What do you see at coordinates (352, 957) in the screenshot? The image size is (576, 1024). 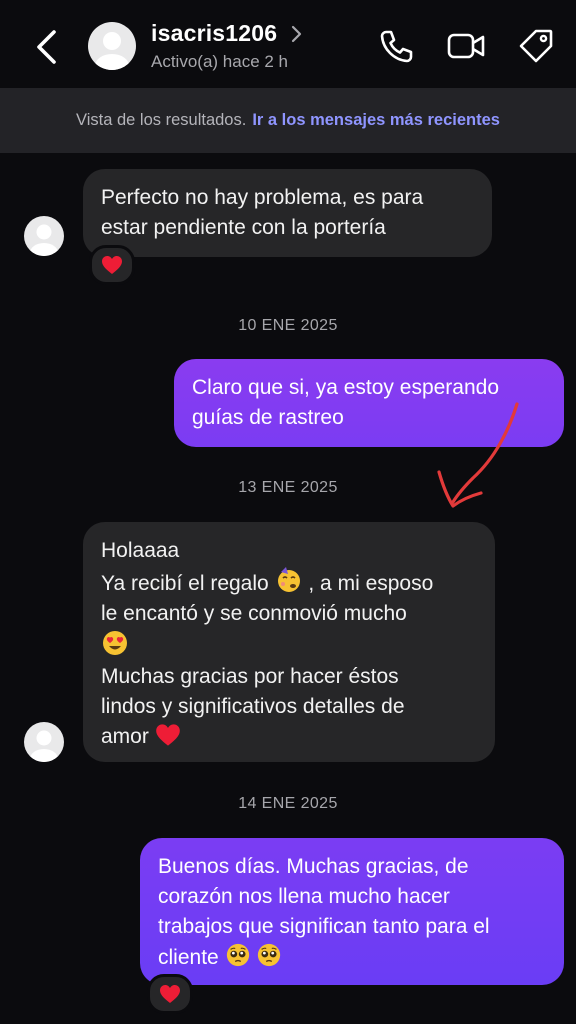 I see `message-line: cliente` at bounding box center [352, 957].